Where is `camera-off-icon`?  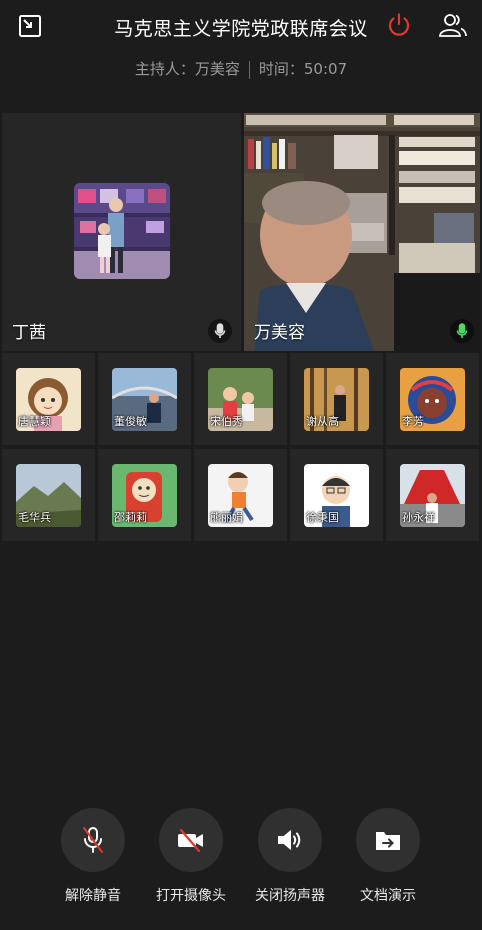
camera-off-icon is located at coordinates (190, 840).